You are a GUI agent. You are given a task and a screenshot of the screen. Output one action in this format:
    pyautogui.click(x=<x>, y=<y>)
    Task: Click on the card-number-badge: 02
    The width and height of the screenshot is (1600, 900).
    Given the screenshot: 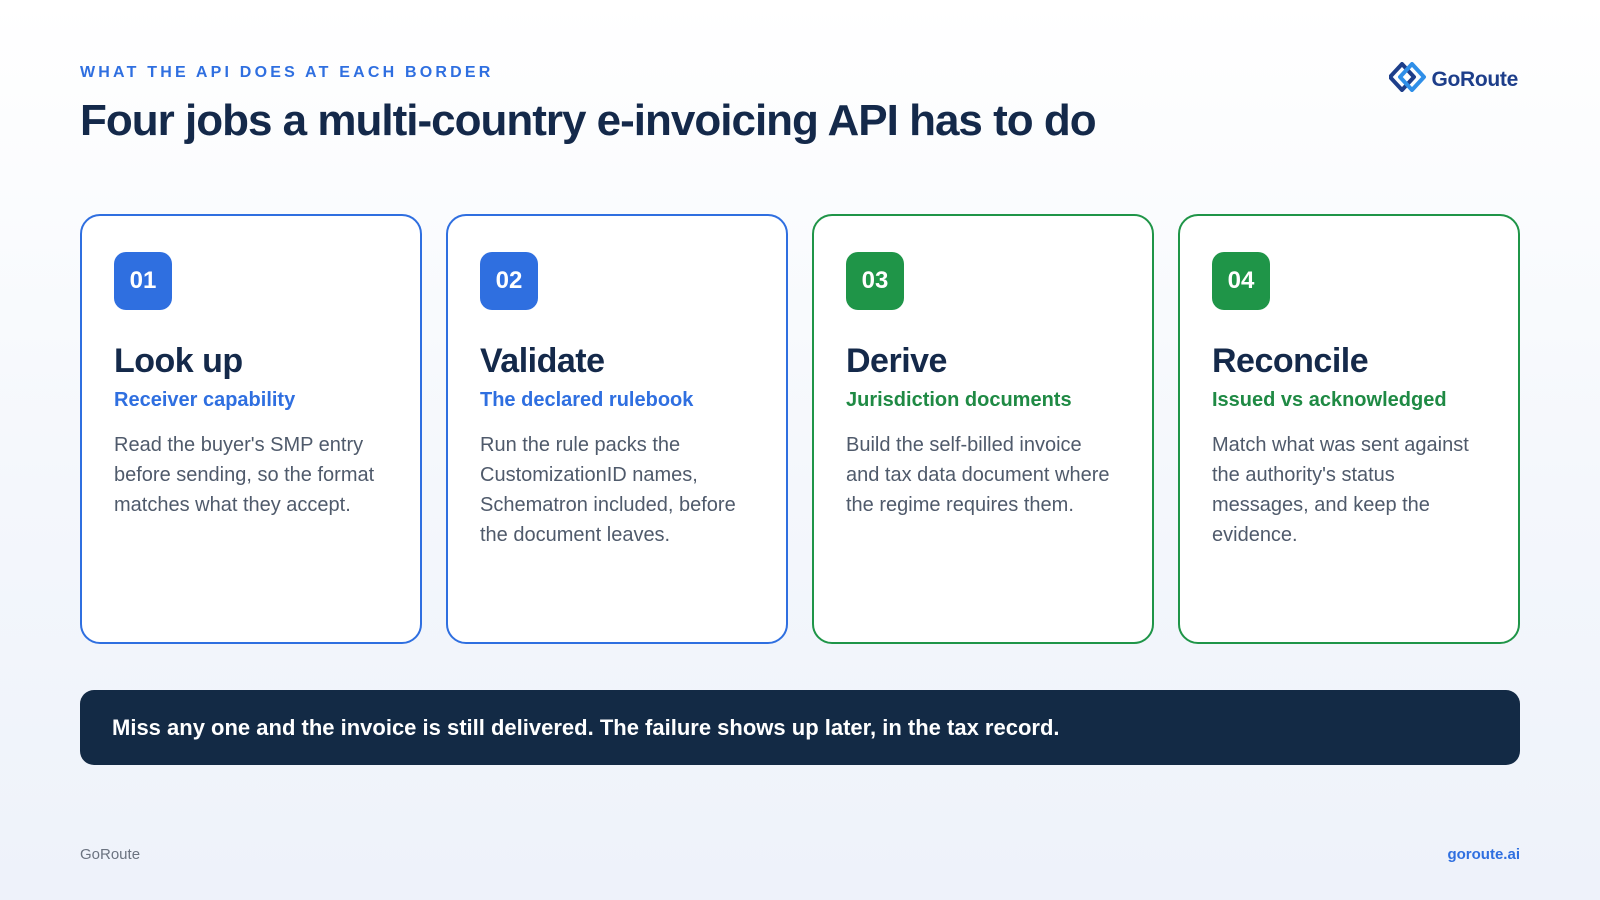 What is the action you would take?
    pyautogui.click(x=509, y=281)
    